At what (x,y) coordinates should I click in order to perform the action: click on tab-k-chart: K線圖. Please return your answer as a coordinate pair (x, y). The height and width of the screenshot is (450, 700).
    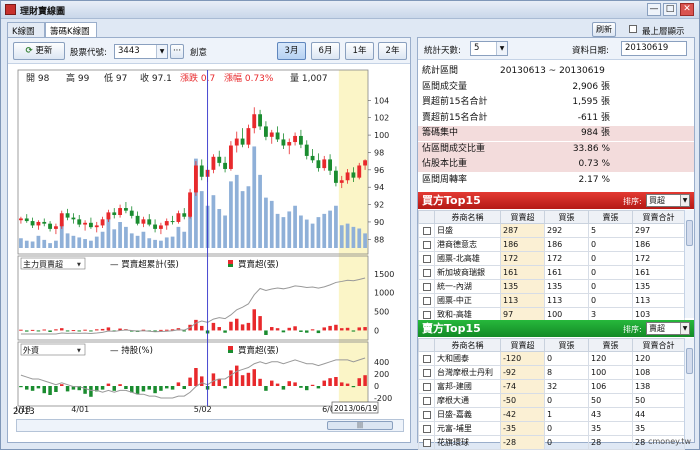
    Looking at the image, I should click on (26, 30).